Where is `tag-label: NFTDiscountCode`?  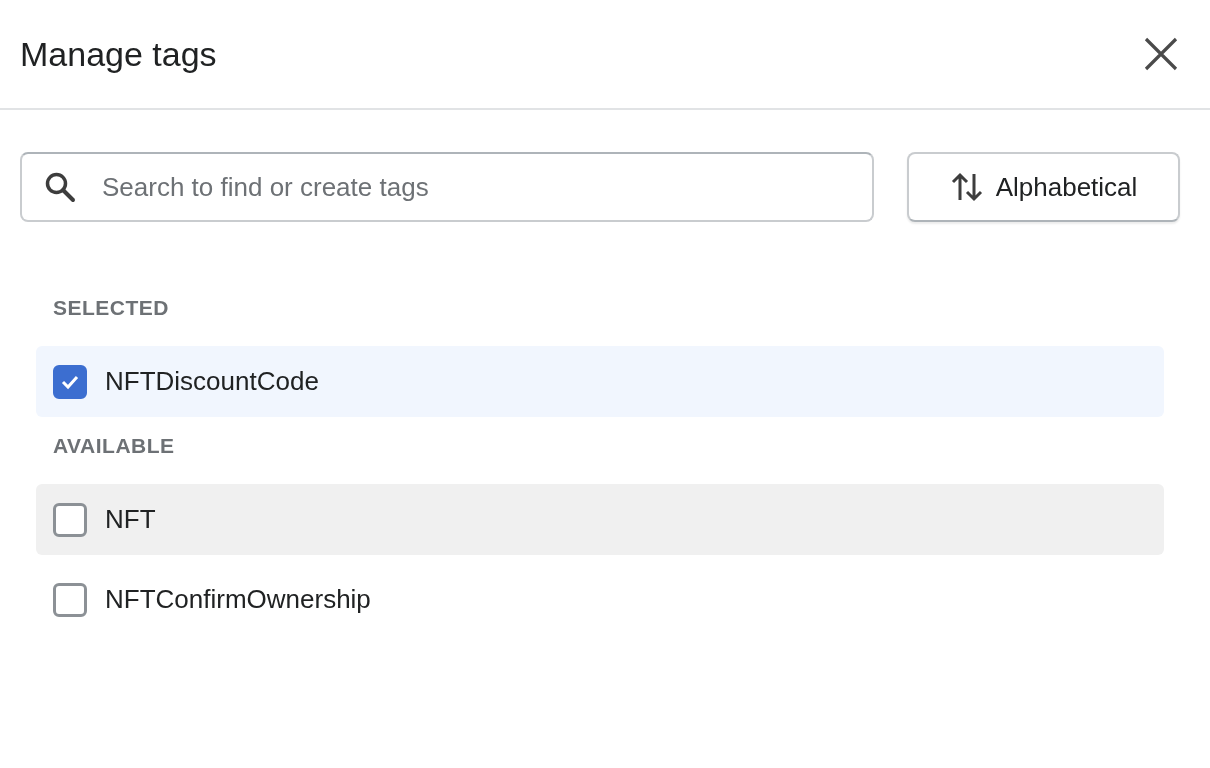
tag-label: NFTDiscountCode is located at coordinates (212, 381).